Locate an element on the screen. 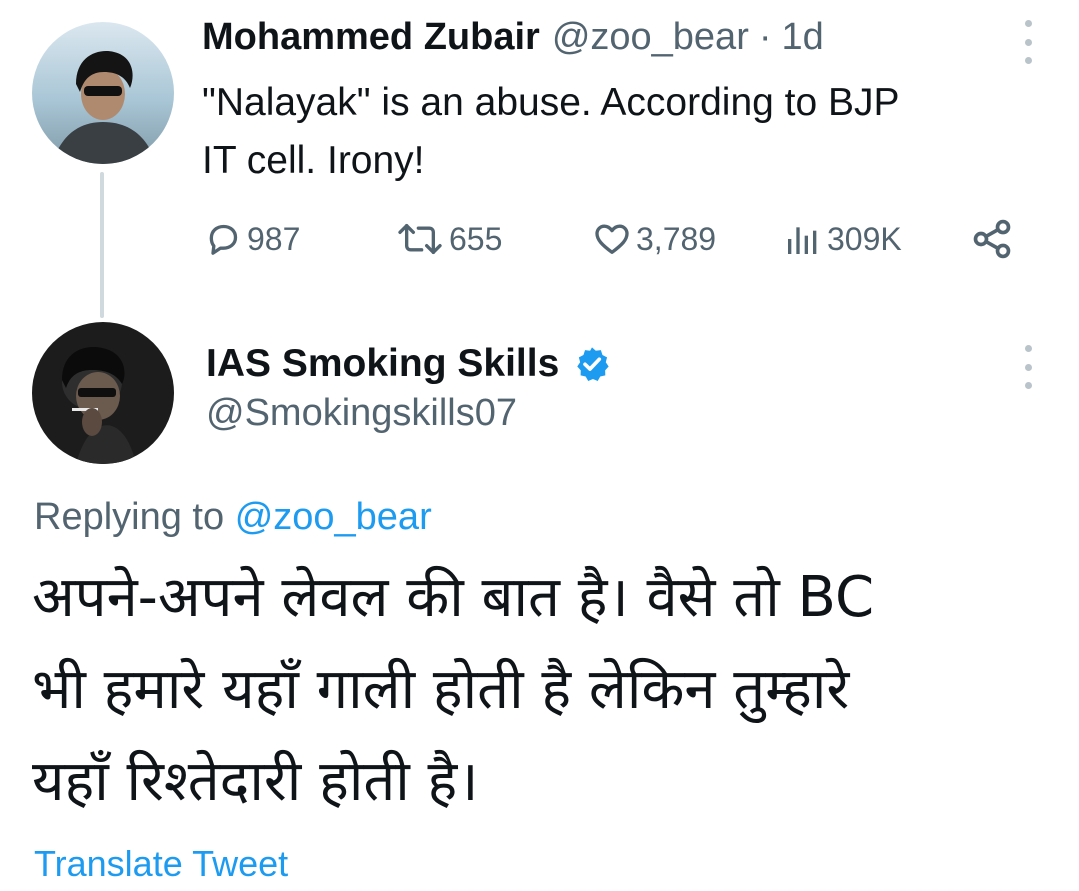 The width and height of the screenshot is (1079, 891). replying-to-handle-link: @zoo_bear is located at coordinates (333, 517).